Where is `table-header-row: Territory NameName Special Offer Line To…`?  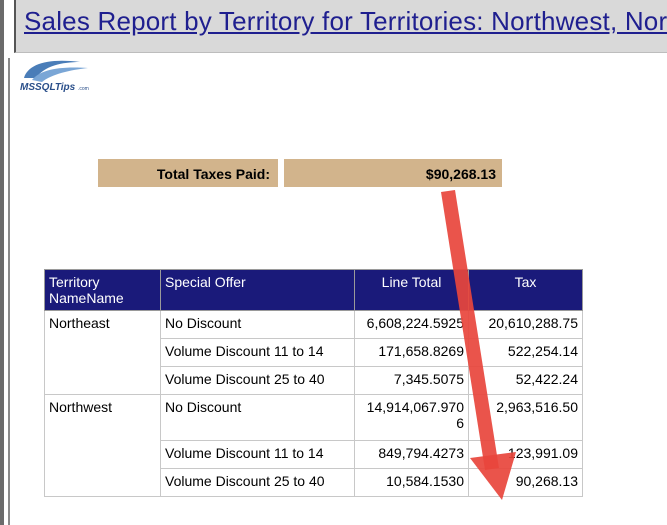
table-header-row: Territory NameName Special Offer Line To… is located at coordinates (313, 290).